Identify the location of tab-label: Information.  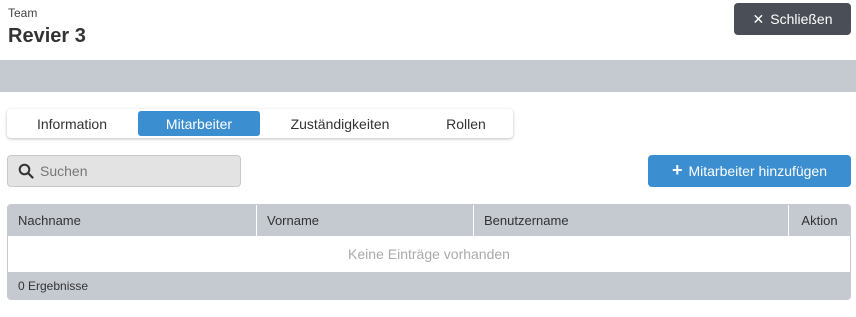
(72, 123).